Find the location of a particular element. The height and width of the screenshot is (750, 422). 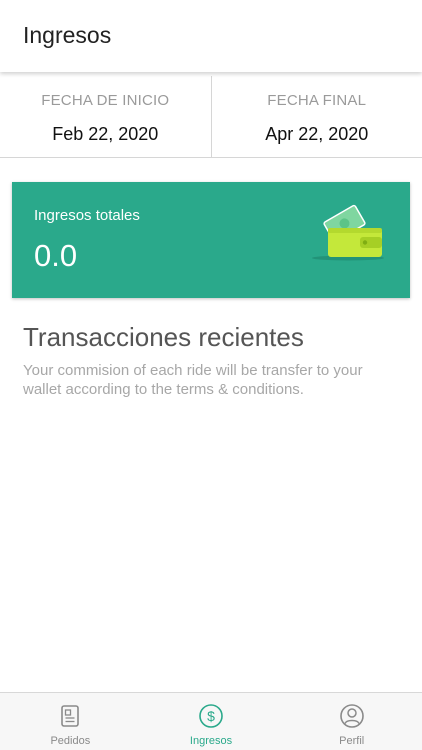

total-earnings-card: Ingresos totales 0.0 is located at coordinates (211, 240).